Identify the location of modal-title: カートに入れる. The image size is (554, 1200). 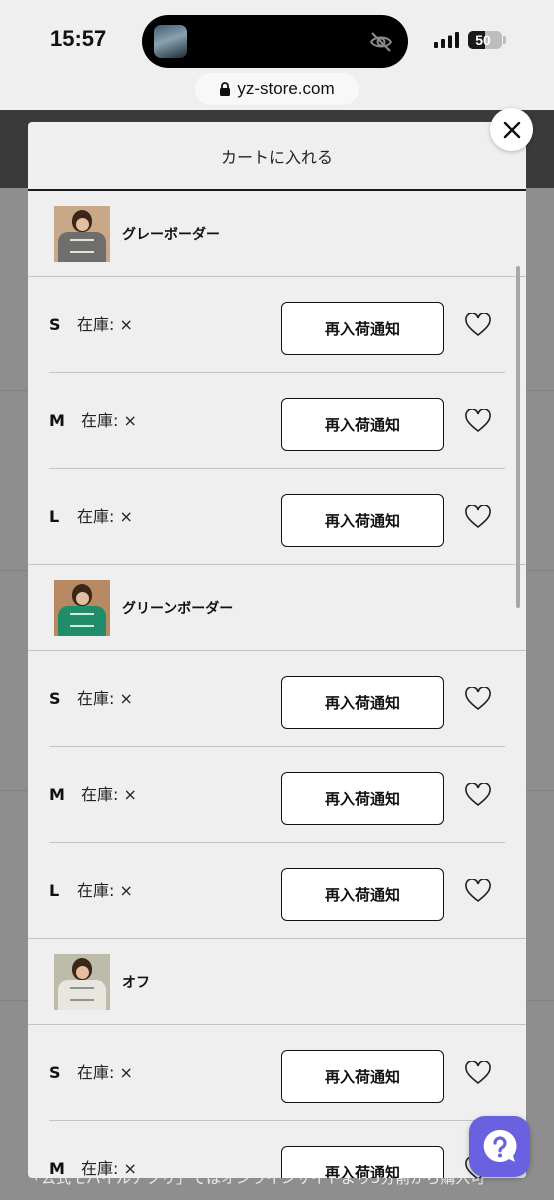
(276, 157).